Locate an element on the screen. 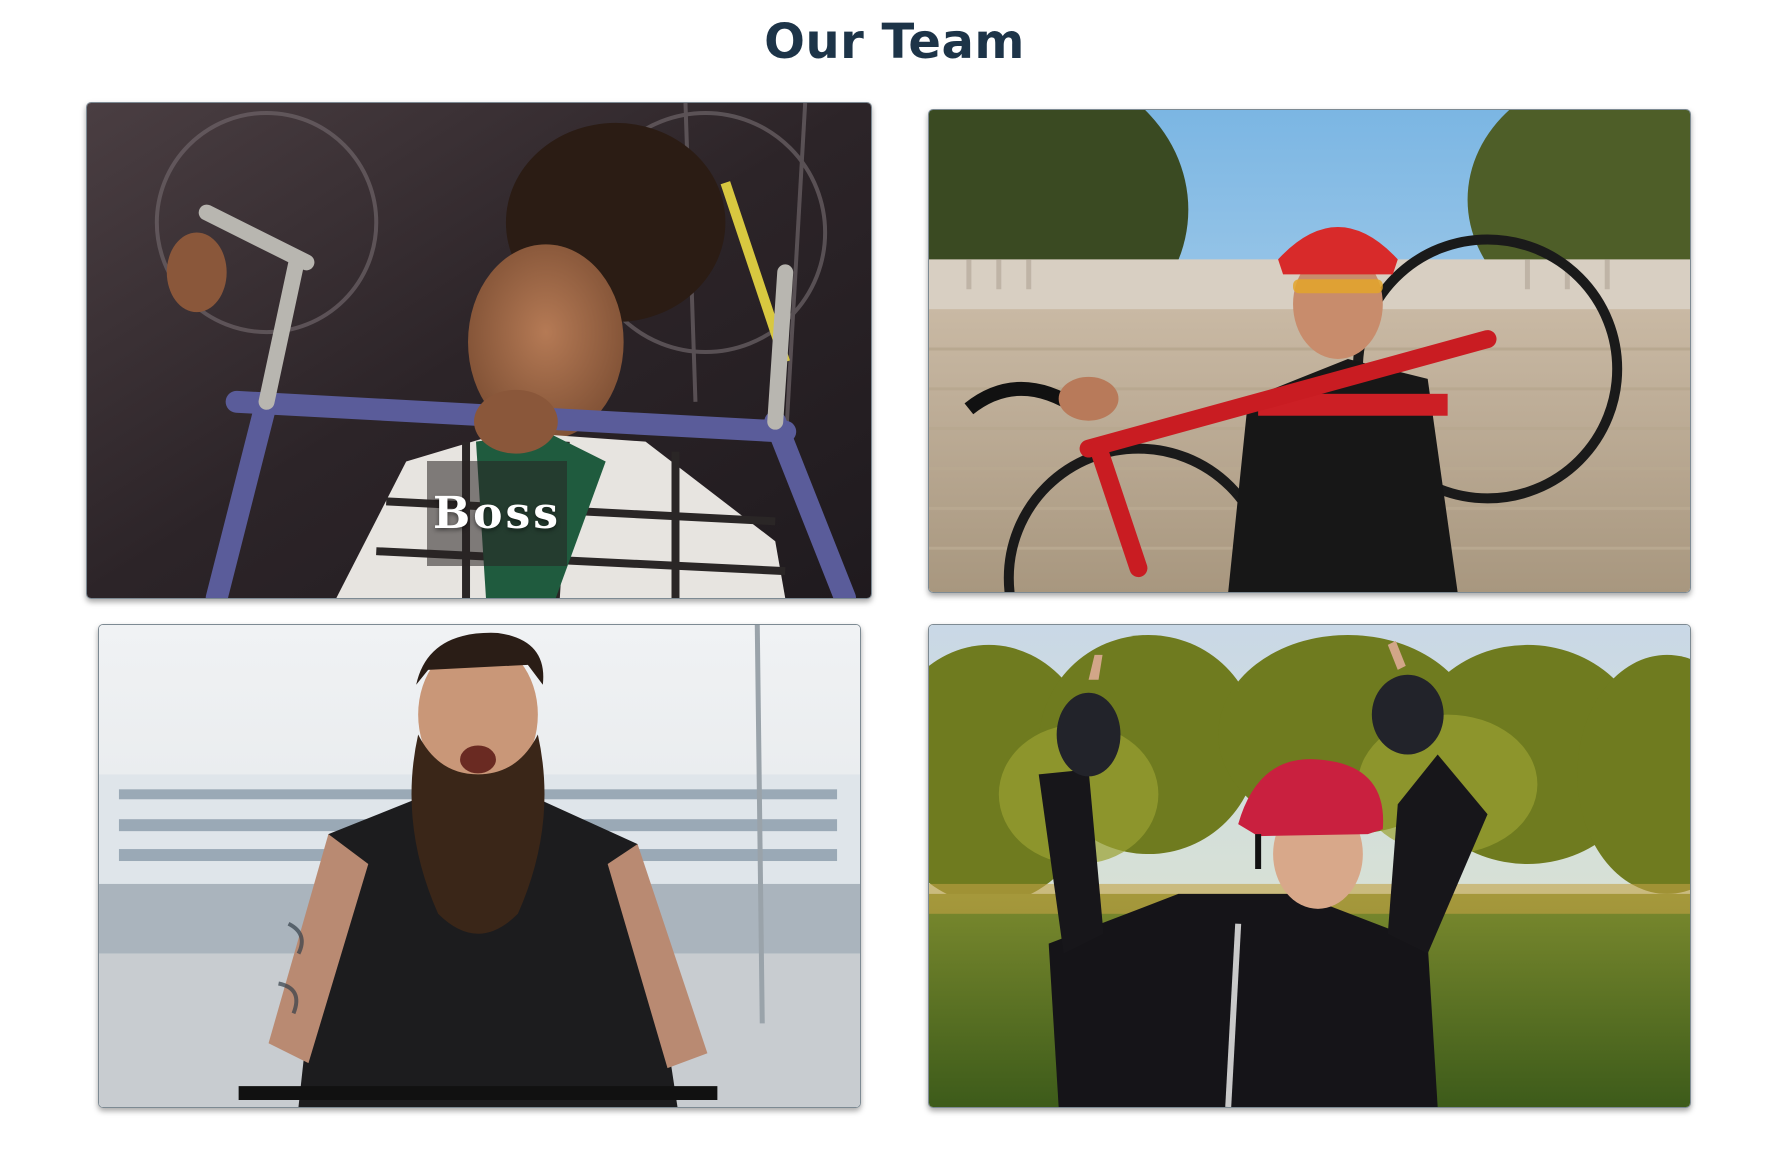  mouse-pointer-icon is located at coordinates (838, 582).